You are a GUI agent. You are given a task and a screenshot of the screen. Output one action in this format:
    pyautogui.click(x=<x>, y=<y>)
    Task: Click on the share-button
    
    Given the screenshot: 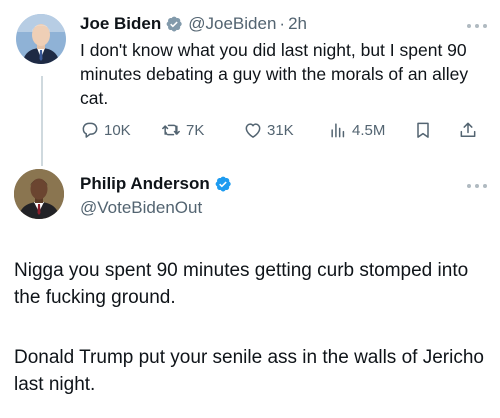 What is the action you would take?
    pyautogui.click(x=468, y=130)
    